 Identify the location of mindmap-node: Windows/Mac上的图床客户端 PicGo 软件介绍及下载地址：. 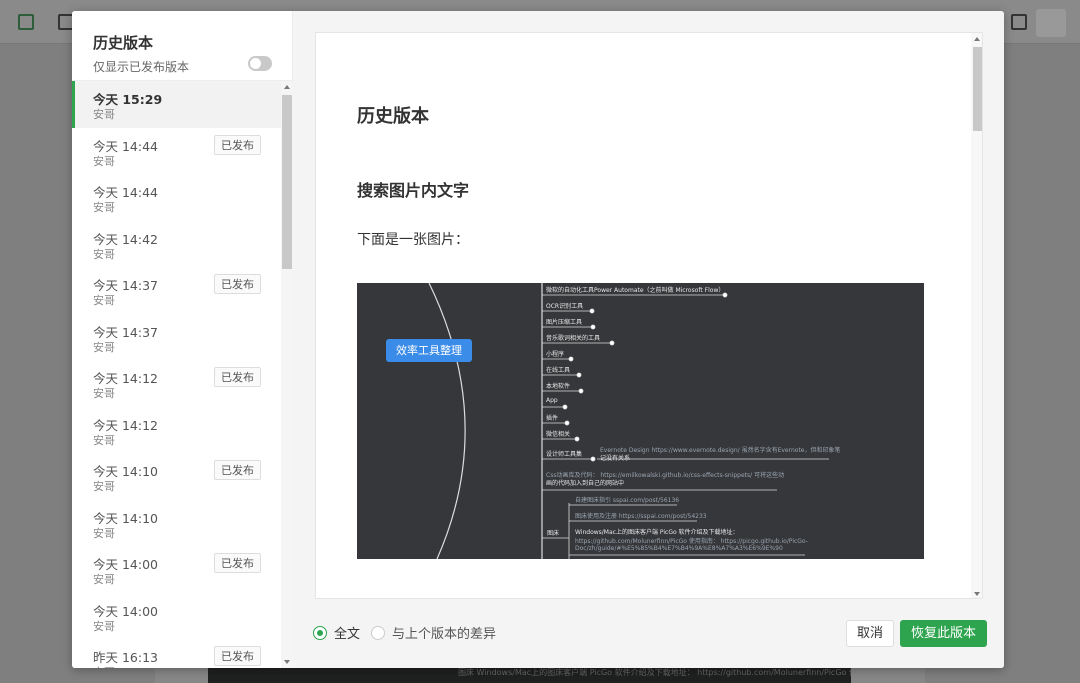
(657, 532).